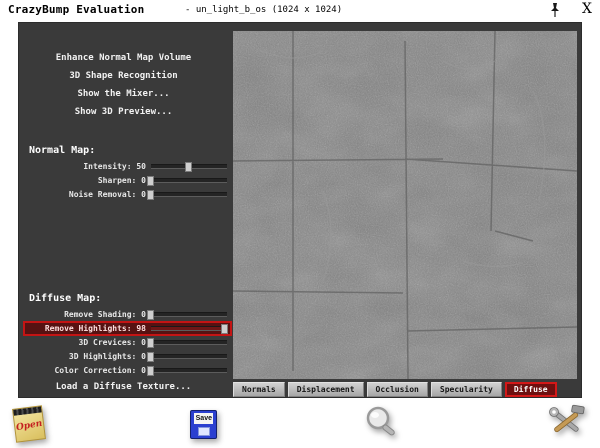 The image size is (600, 448). What do you see at coordinates (65, 298) in the screenshot?
I see `diffuse-map-header: Diffuse Map:` at bounding box center [65, 298].